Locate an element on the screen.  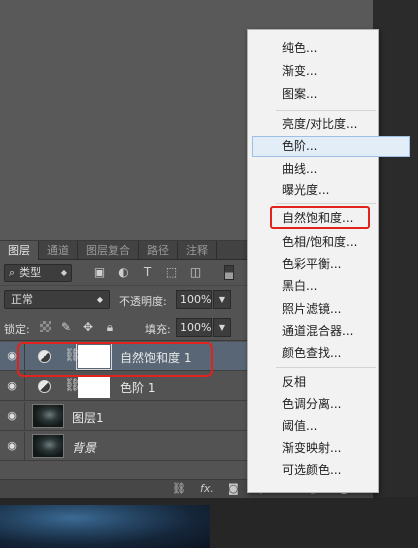
tab-paths: 路径 is located at coordinates (158, 250).